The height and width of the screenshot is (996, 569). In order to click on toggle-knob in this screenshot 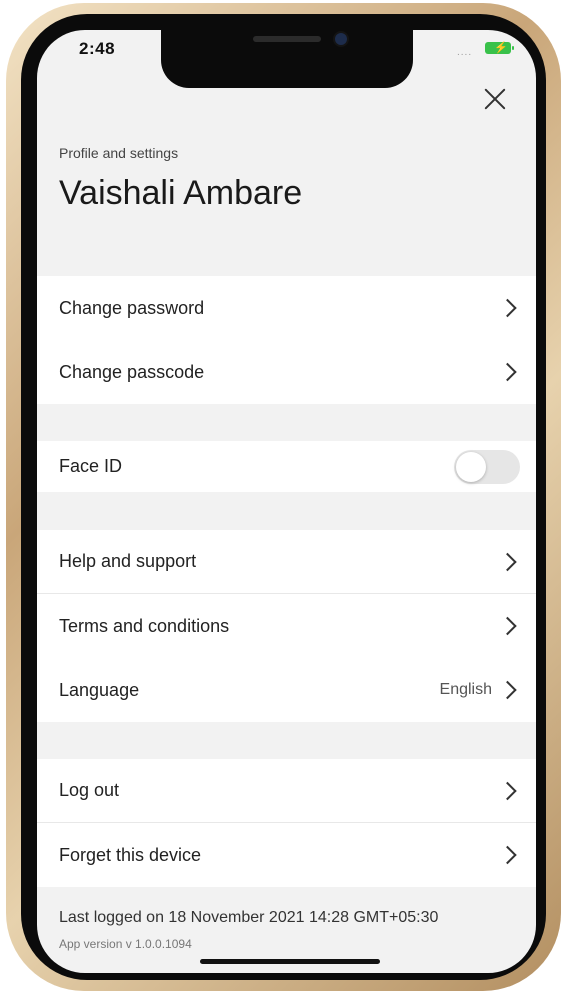, I will do `click(471, 466)`.